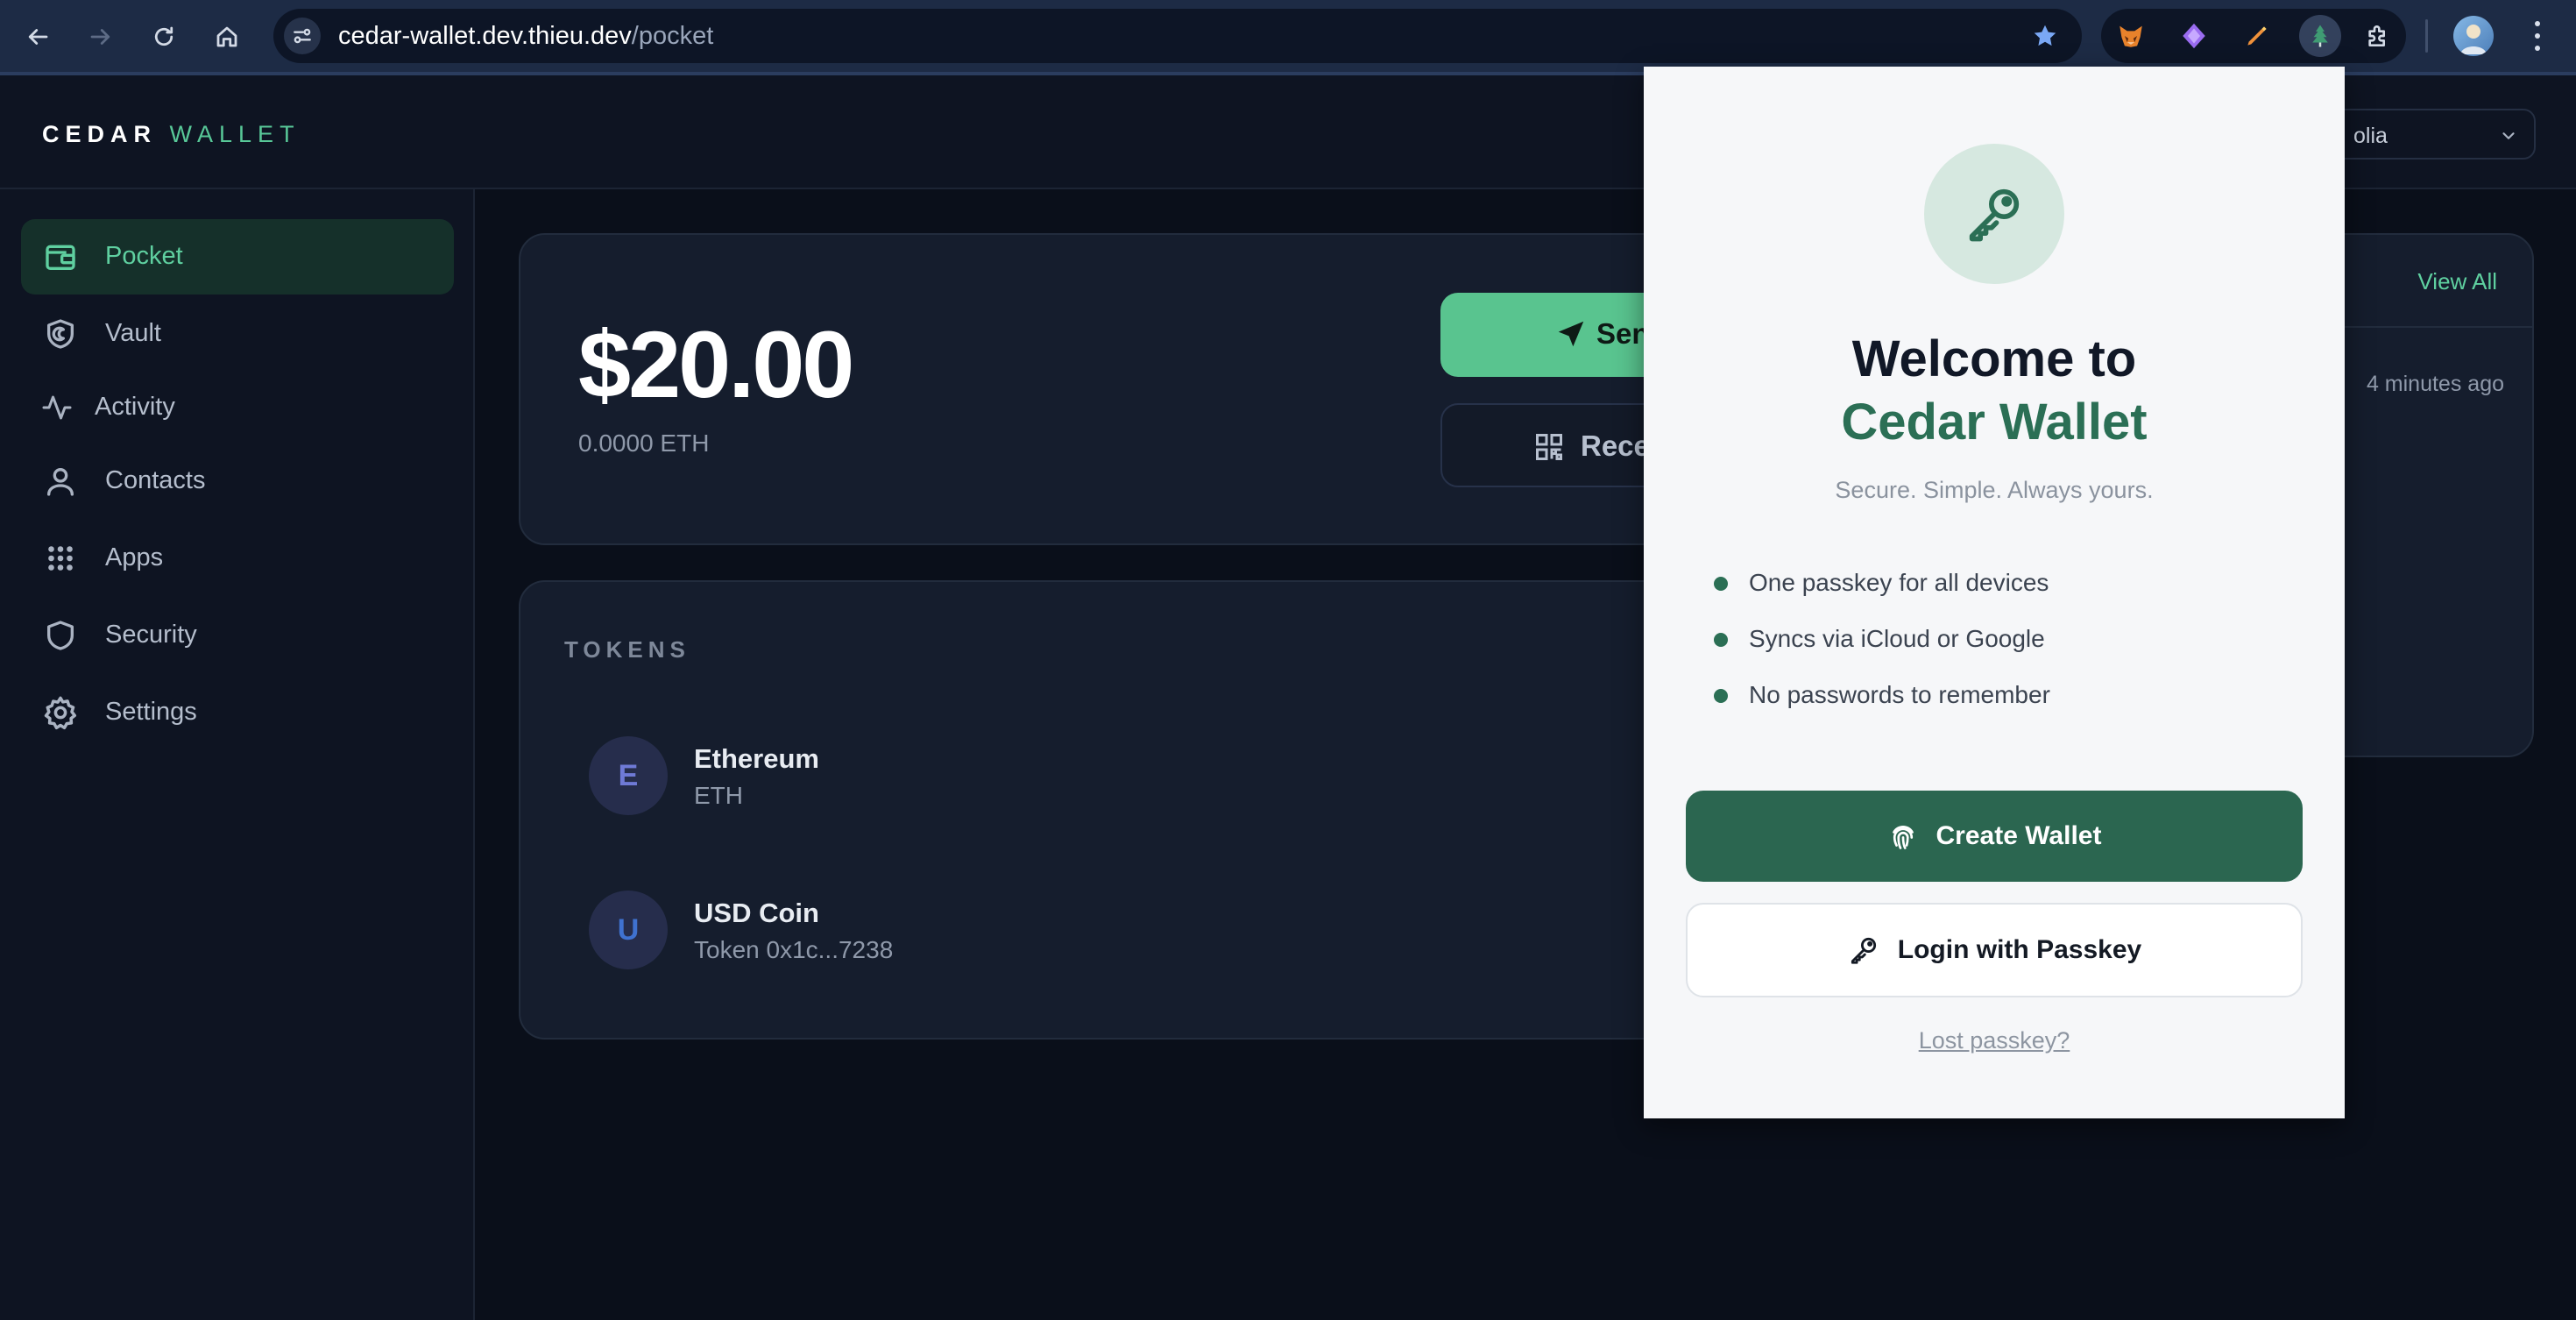 This screenshot has width=2576, height=1320. I want to click on send-label: Sen, so click(1623, 333).